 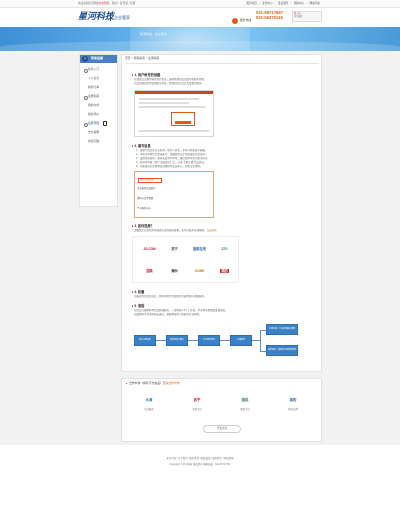 I want to click on section-text-discount: 注册成为正式会员后，即可享受平台提供的专属优惠与增值服务。, so click(x=170, y=296).